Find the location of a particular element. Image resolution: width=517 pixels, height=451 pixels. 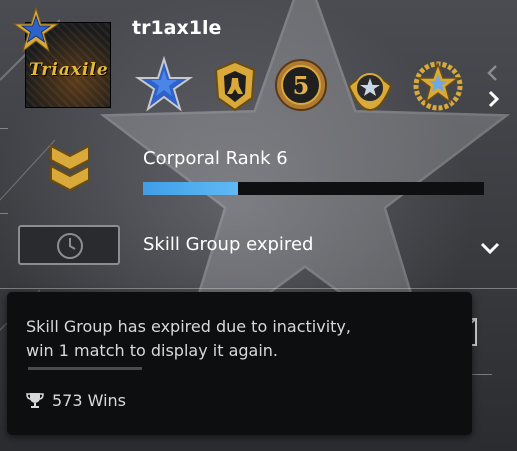

wins-count: 573 Wins is located at coordinates (76, 400).